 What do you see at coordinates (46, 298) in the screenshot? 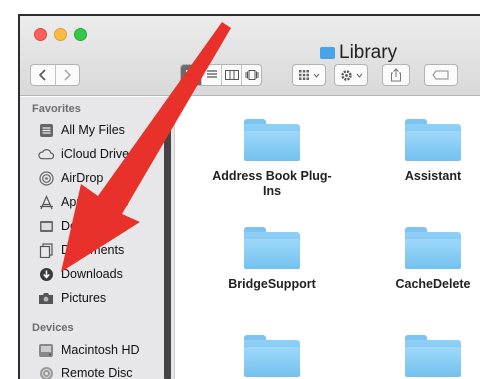
I see `pictures-icon` at bounding box center [46, 298].